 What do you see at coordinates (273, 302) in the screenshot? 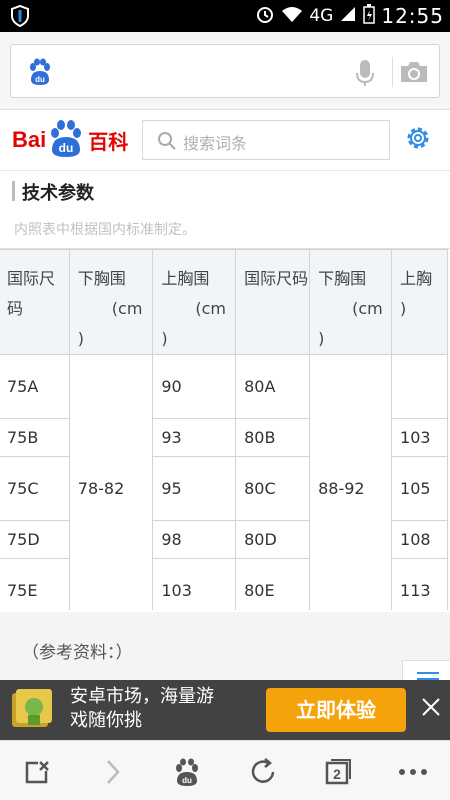
I see `header-intl-size-2: 国际尺码` at bounding box center [273, 302].